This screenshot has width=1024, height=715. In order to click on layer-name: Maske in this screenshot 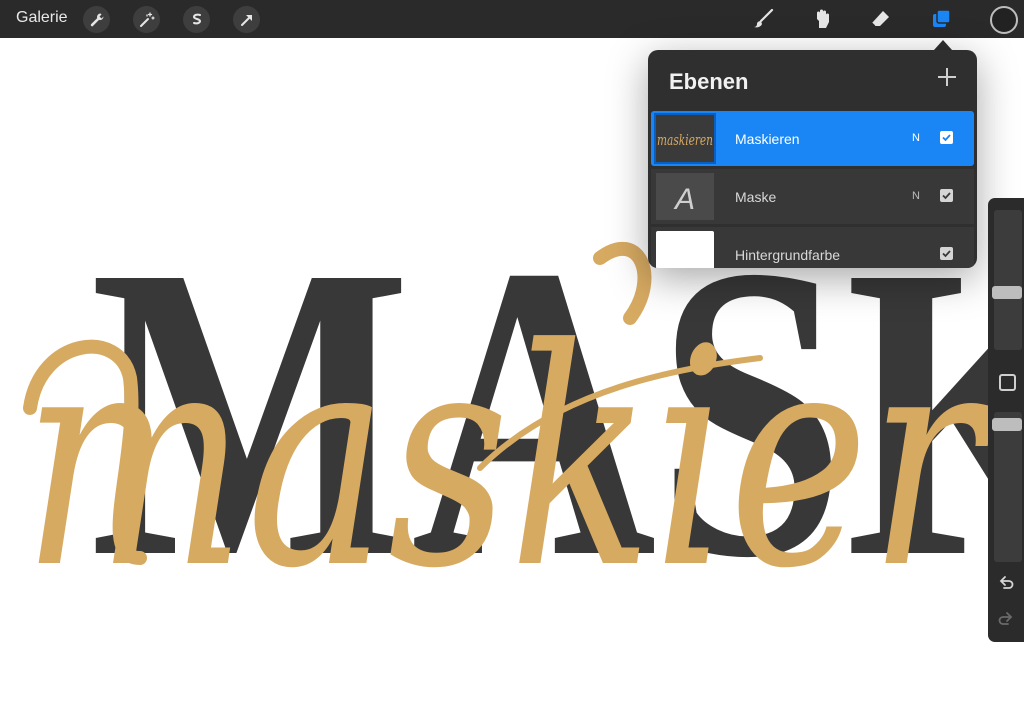, I will do `click(756, 197)`.